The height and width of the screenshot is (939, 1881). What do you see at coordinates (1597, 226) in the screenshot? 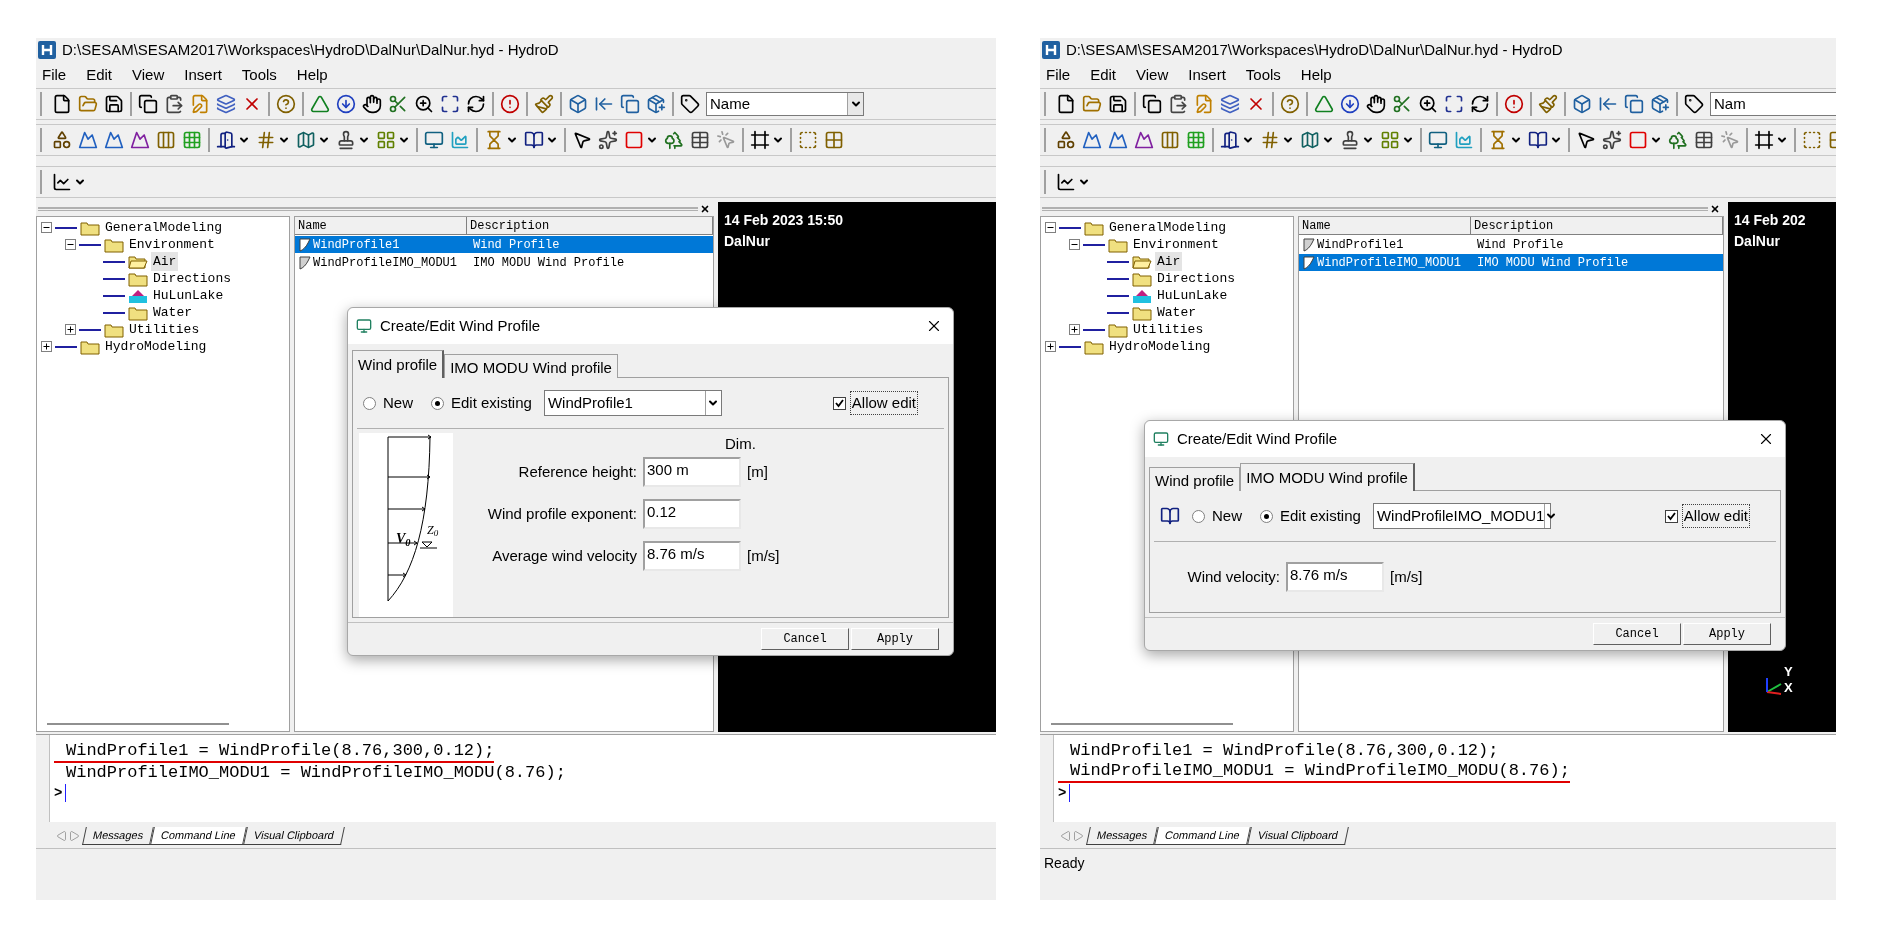
I see `column-header: Description` at bounding box center [1597, 226].